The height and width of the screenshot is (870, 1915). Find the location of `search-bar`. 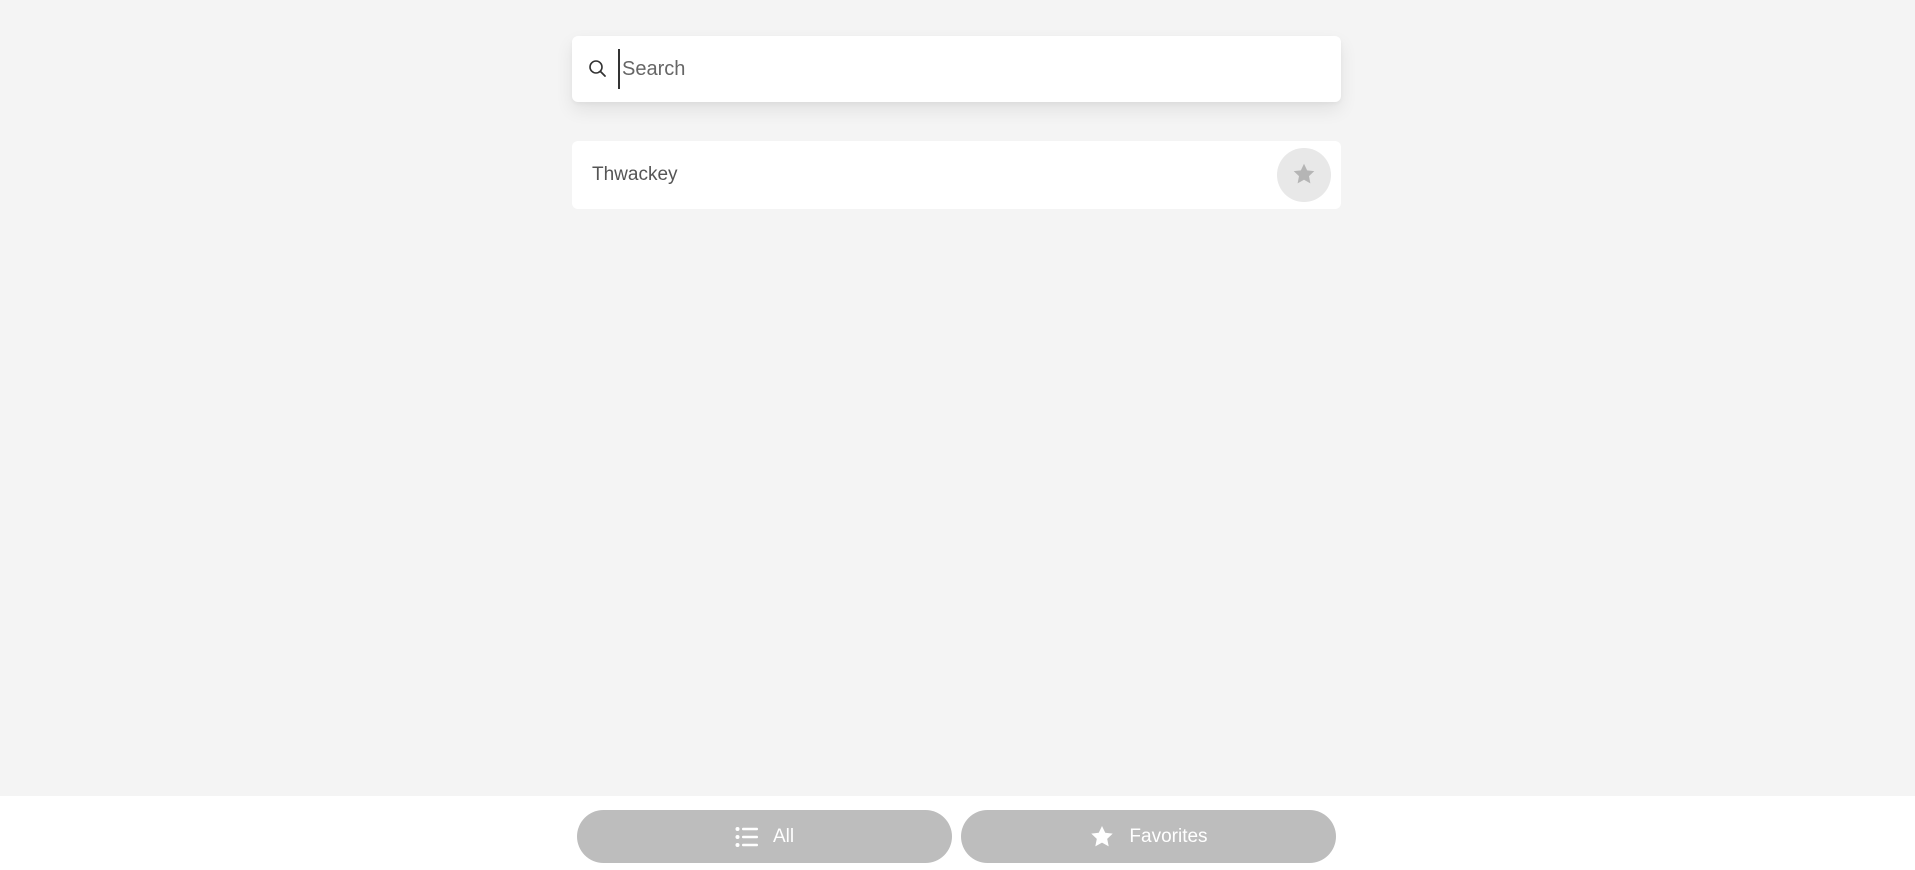

search-bar is located at coordinates (956, 69).